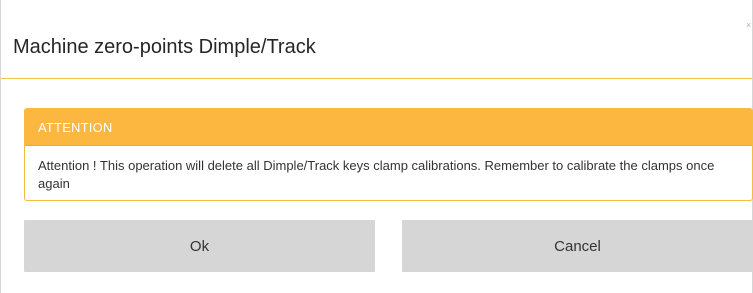 This screenshot has width=753, height=293. Describe the element at coordinates (199, 246) in the screenshot. I see `ok-button: Ok` at that location.